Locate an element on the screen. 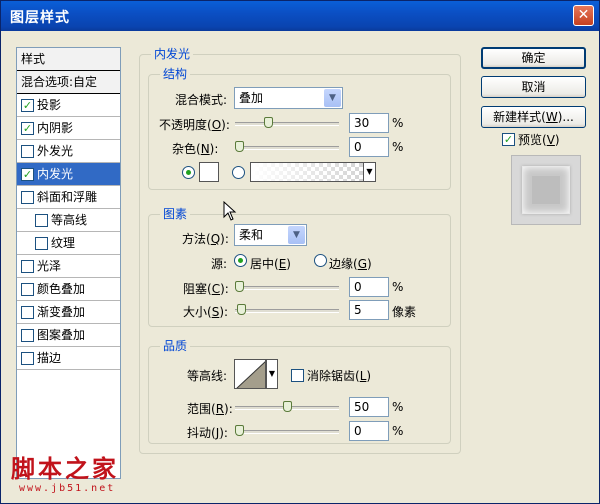 Image resolution: width=600 pixels, height=504 pixels. preview-label: 预览( is located at coordinates (532, 140).